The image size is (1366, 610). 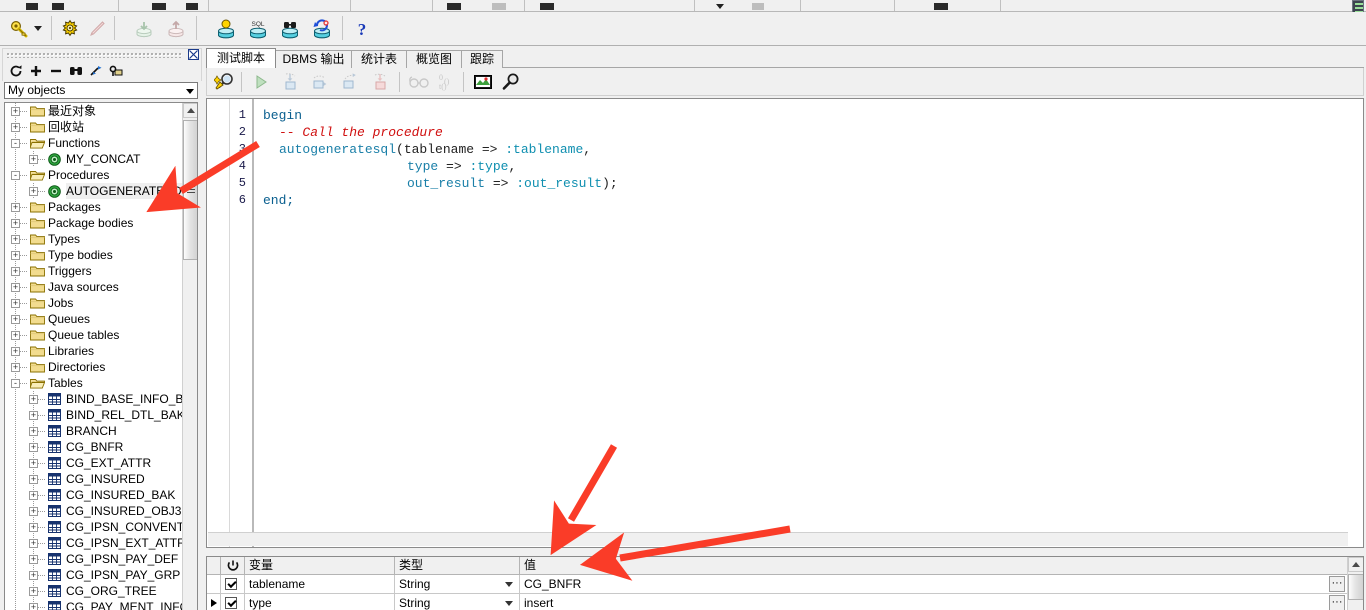 I want to click on variable-type-cell: String, so click(x=457, y=602).